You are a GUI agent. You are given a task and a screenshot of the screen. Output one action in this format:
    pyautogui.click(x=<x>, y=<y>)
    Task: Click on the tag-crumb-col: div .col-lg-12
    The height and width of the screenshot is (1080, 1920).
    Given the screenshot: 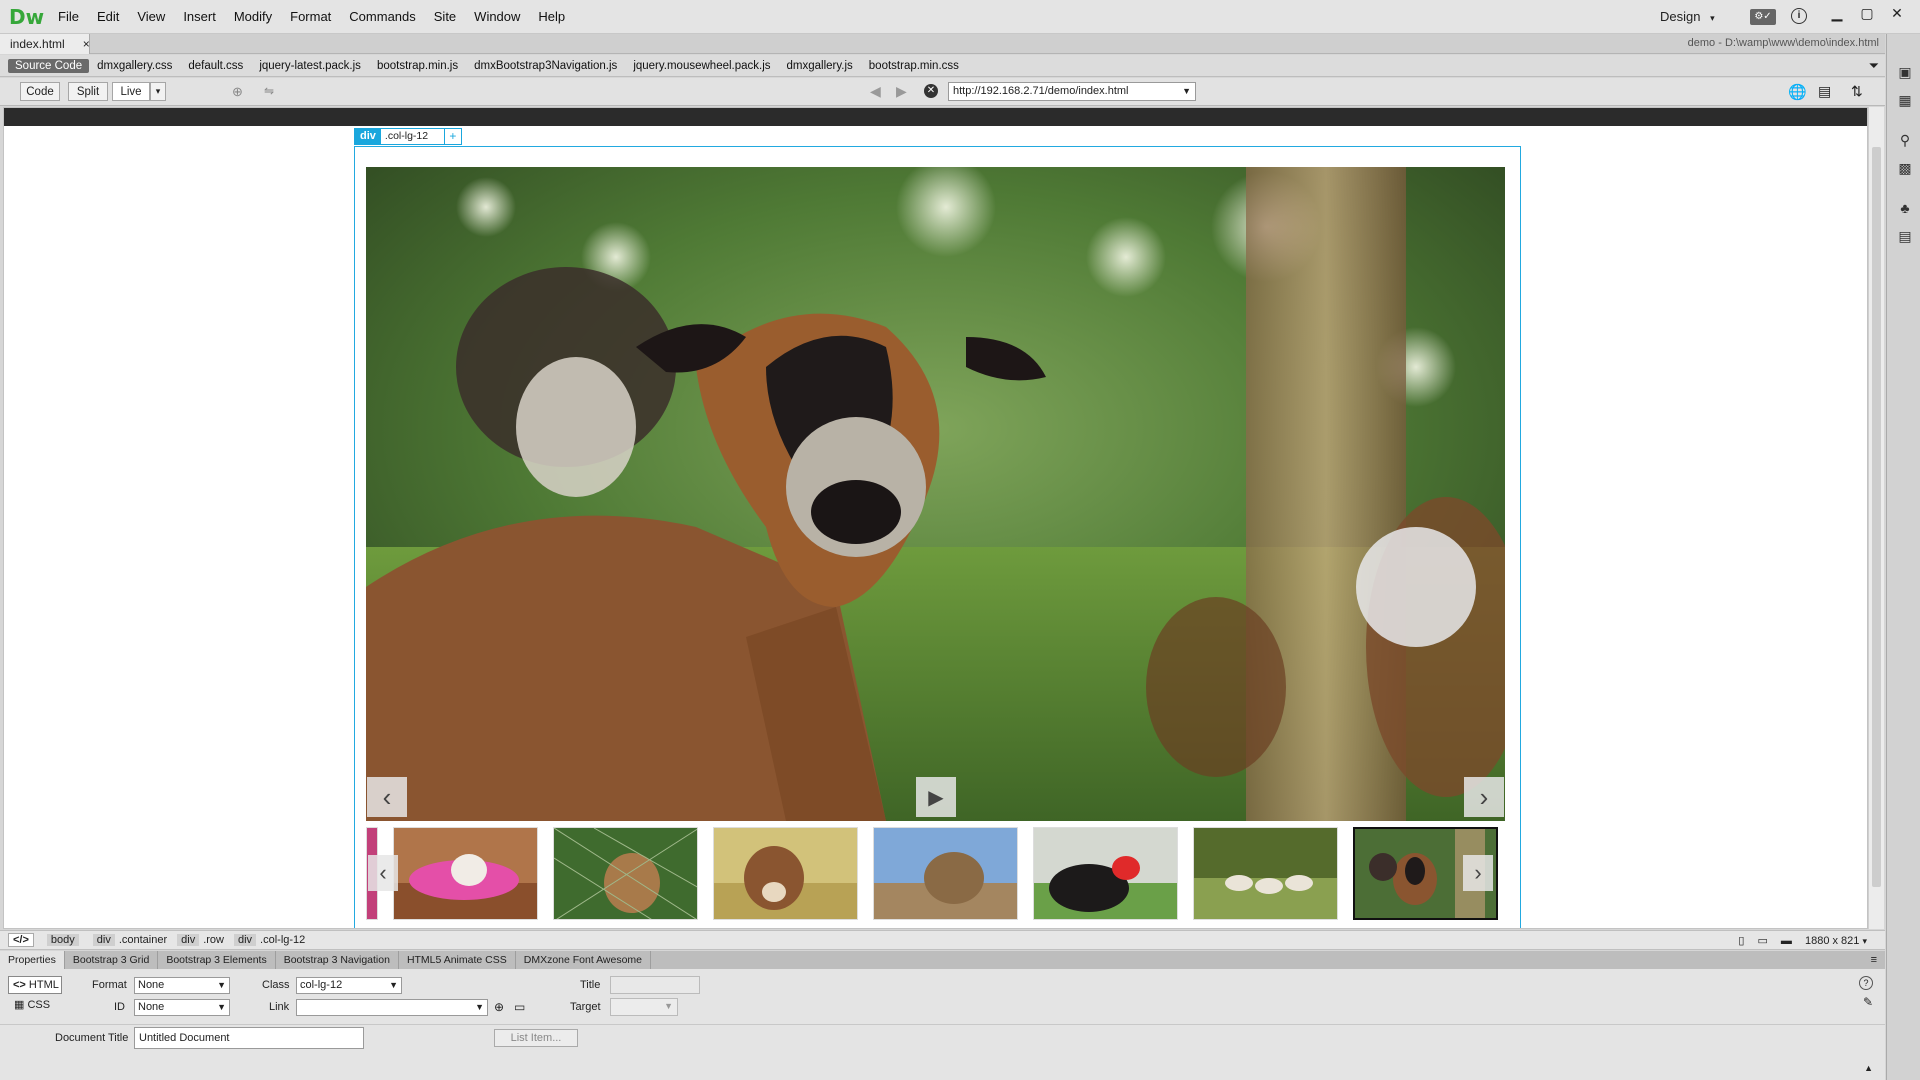 What is the action you would take?
    pyautogui.click(x=269, y=940)
    